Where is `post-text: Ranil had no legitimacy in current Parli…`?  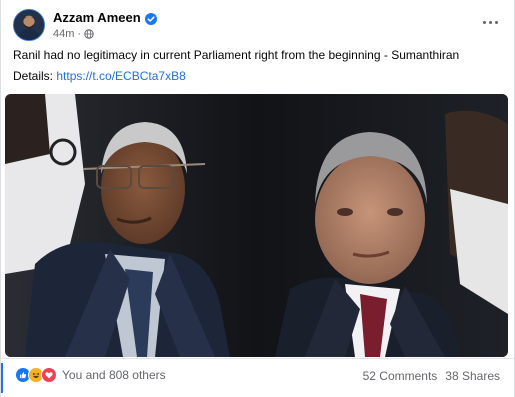
post-text: Ranil had no legitimacy in current Parli… is located at coordinates (236, 55).